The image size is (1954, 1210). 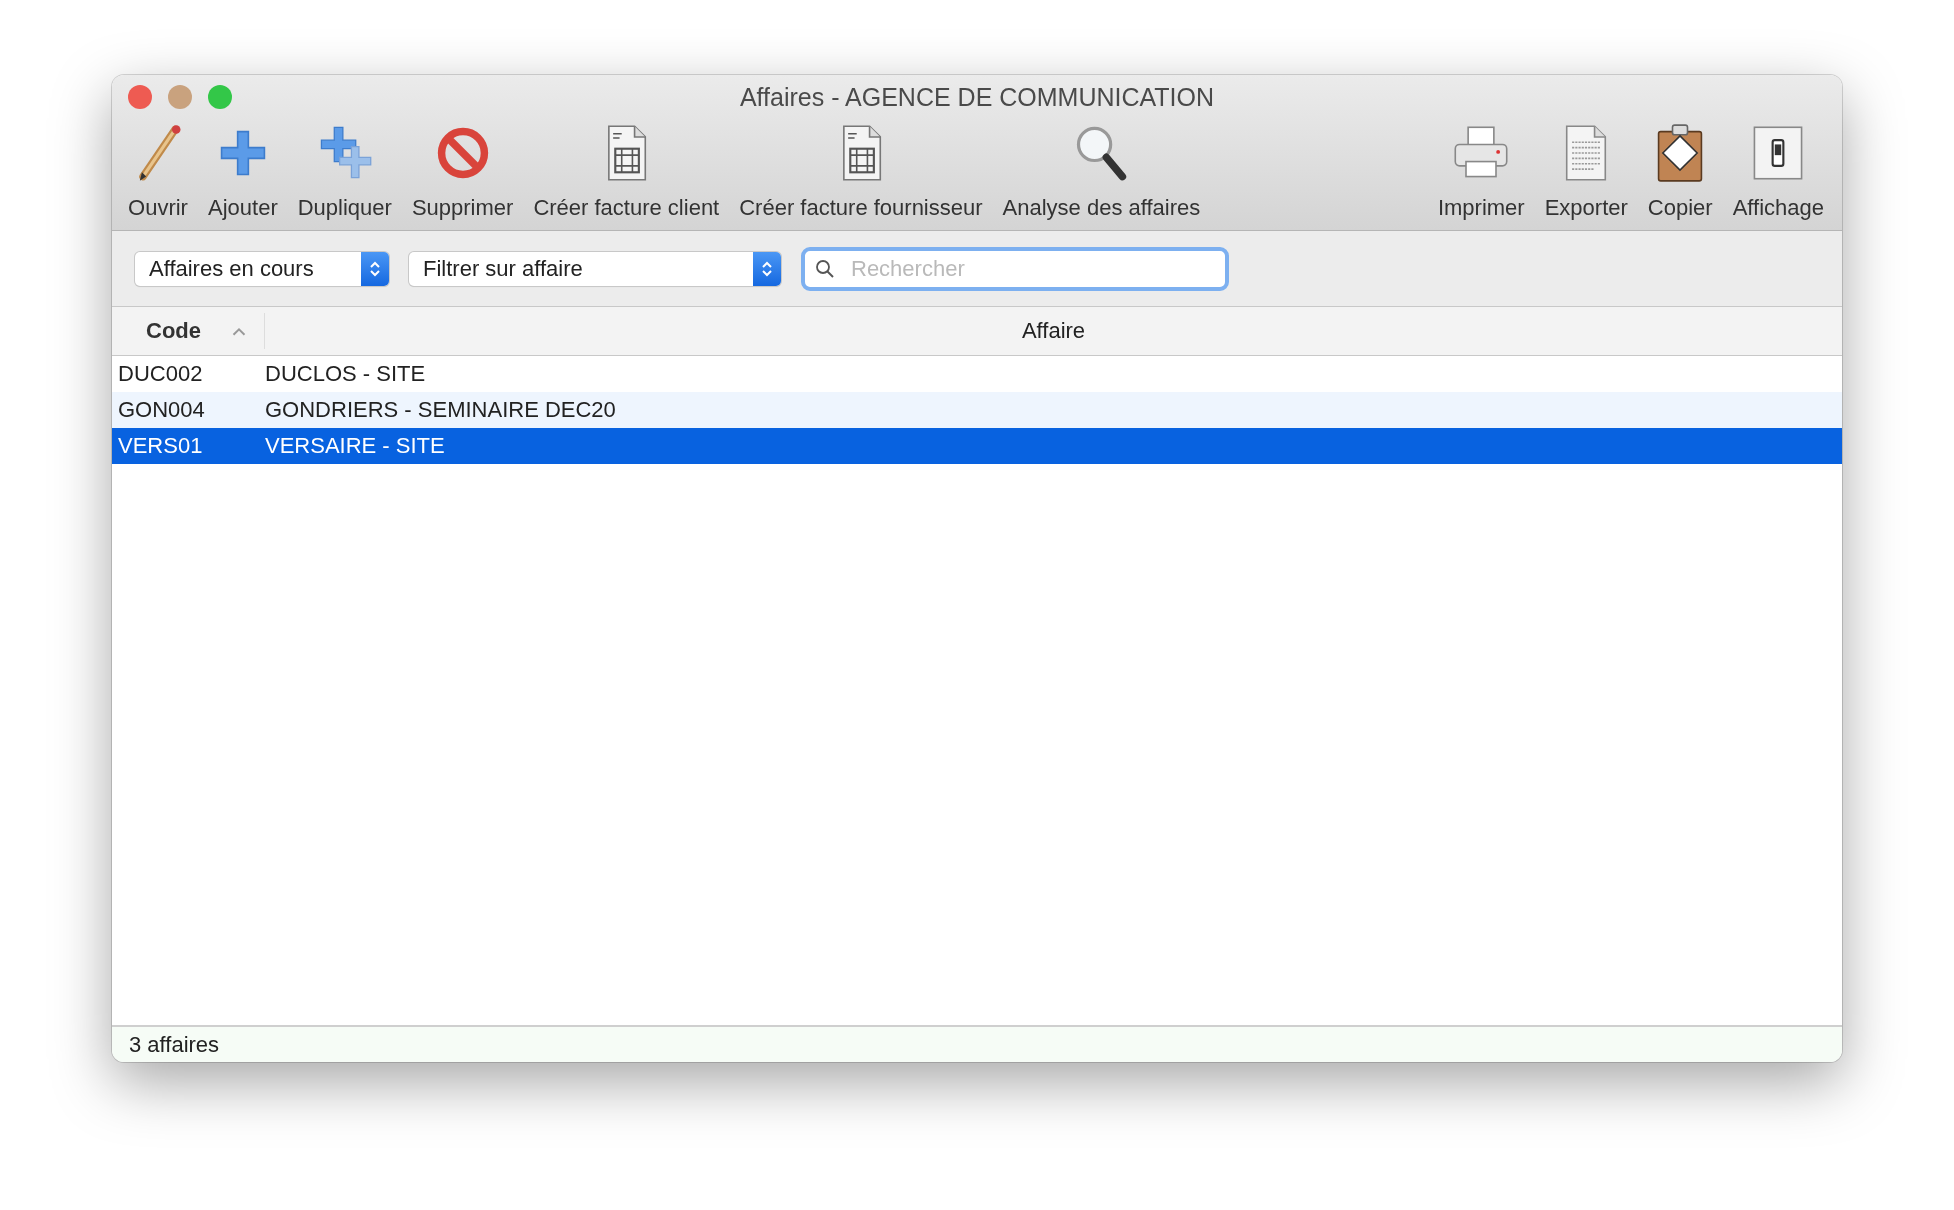 I want to click on window-title: Affaires - AGENCE DE COMMUNICATION, so click(x=977, y=97).